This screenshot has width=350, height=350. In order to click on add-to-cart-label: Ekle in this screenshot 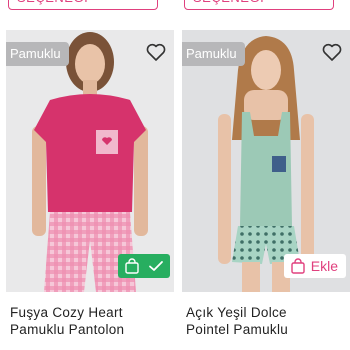, I will do `click(324, 266)`.